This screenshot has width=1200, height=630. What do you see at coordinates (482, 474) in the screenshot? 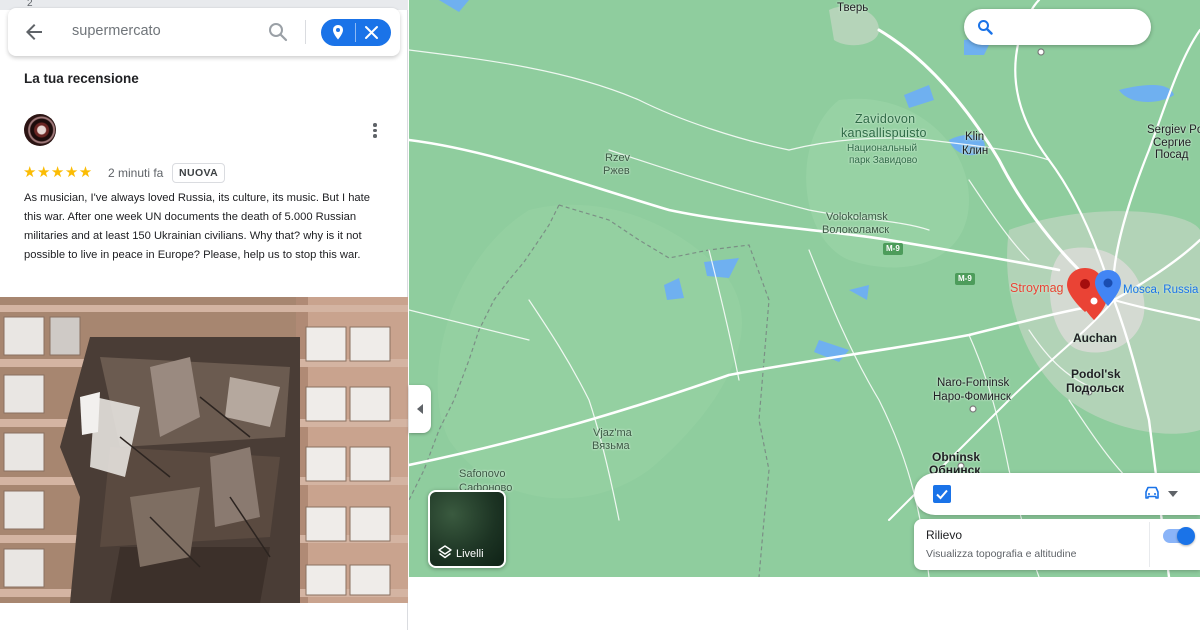
I see `map-label-safonovo: Safonovo` at bounding box center [482, 474].